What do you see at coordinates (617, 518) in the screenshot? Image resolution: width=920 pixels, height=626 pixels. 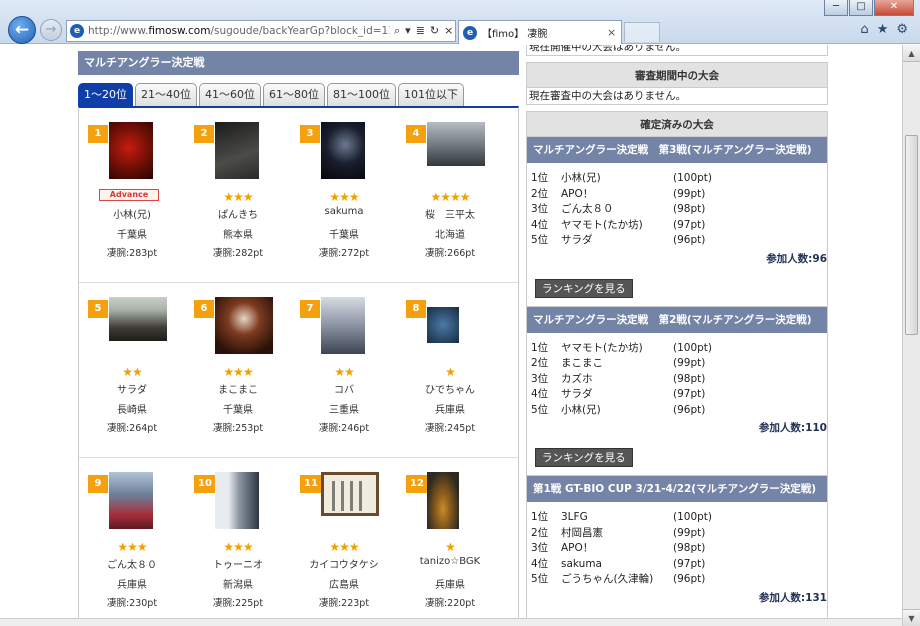 I see `result-name: 3LFG` at bounding box center [617, 518].